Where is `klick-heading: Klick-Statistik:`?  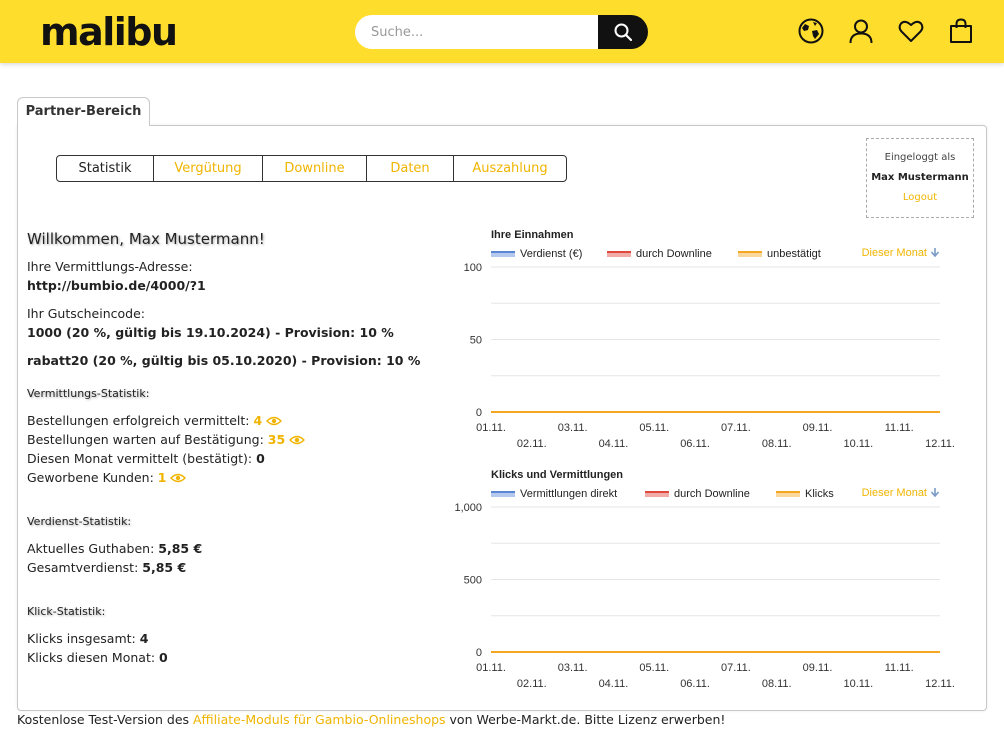 klick-heading: Klick-Statistik: is located at coordinates (66, 611).